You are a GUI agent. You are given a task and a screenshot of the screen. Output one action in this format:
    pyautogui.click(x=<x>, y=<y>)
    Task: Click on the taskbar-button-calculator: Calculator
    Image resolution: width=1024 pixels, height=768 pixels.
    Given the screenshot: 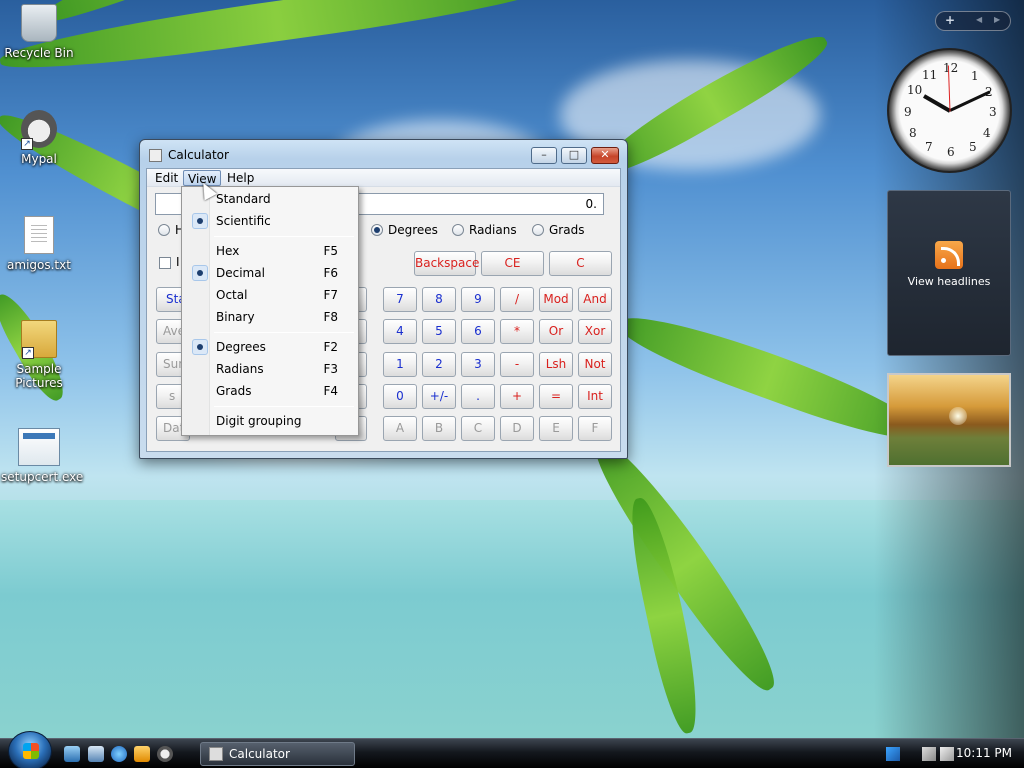 What is the action you would take?
    pyautogui.click(x=277, y=754)
    